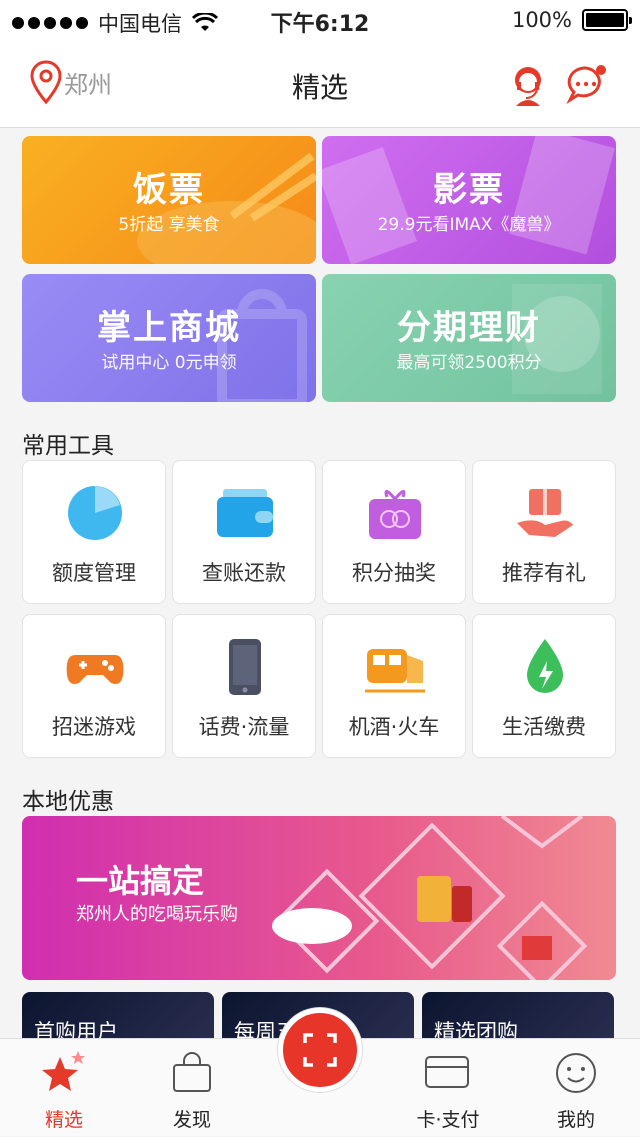 The height and width of the screenshot is (1137, 640). Describe the element at coordinates (541, 20) in the screenshot. I see `battery-percent: 100%` at that location.